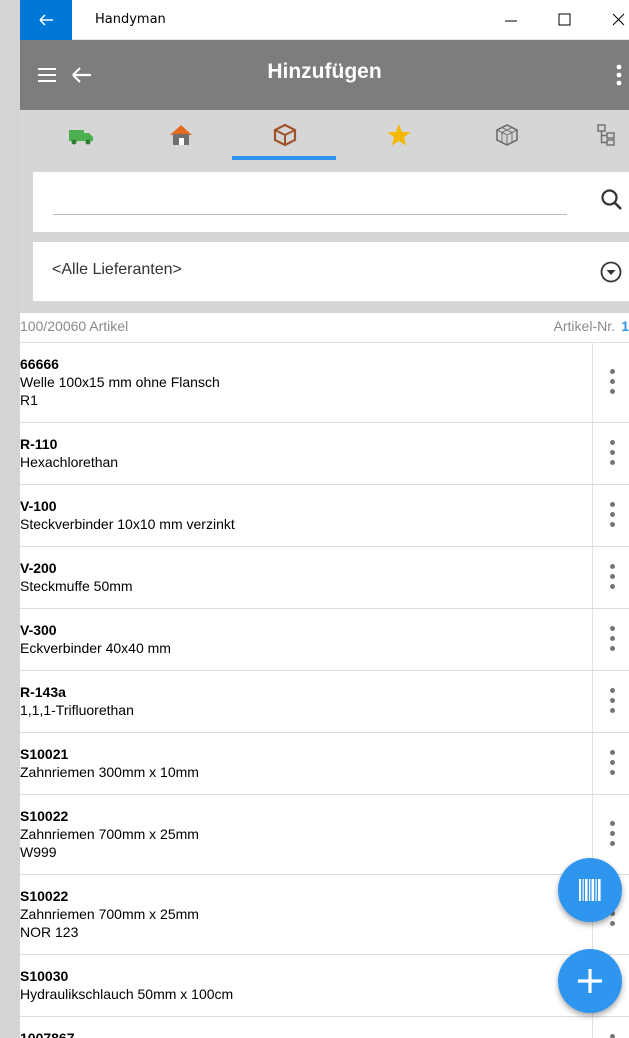 This screenshot has width=629, height=1038. I want to click on tab-suppliers, so click(80, 136).